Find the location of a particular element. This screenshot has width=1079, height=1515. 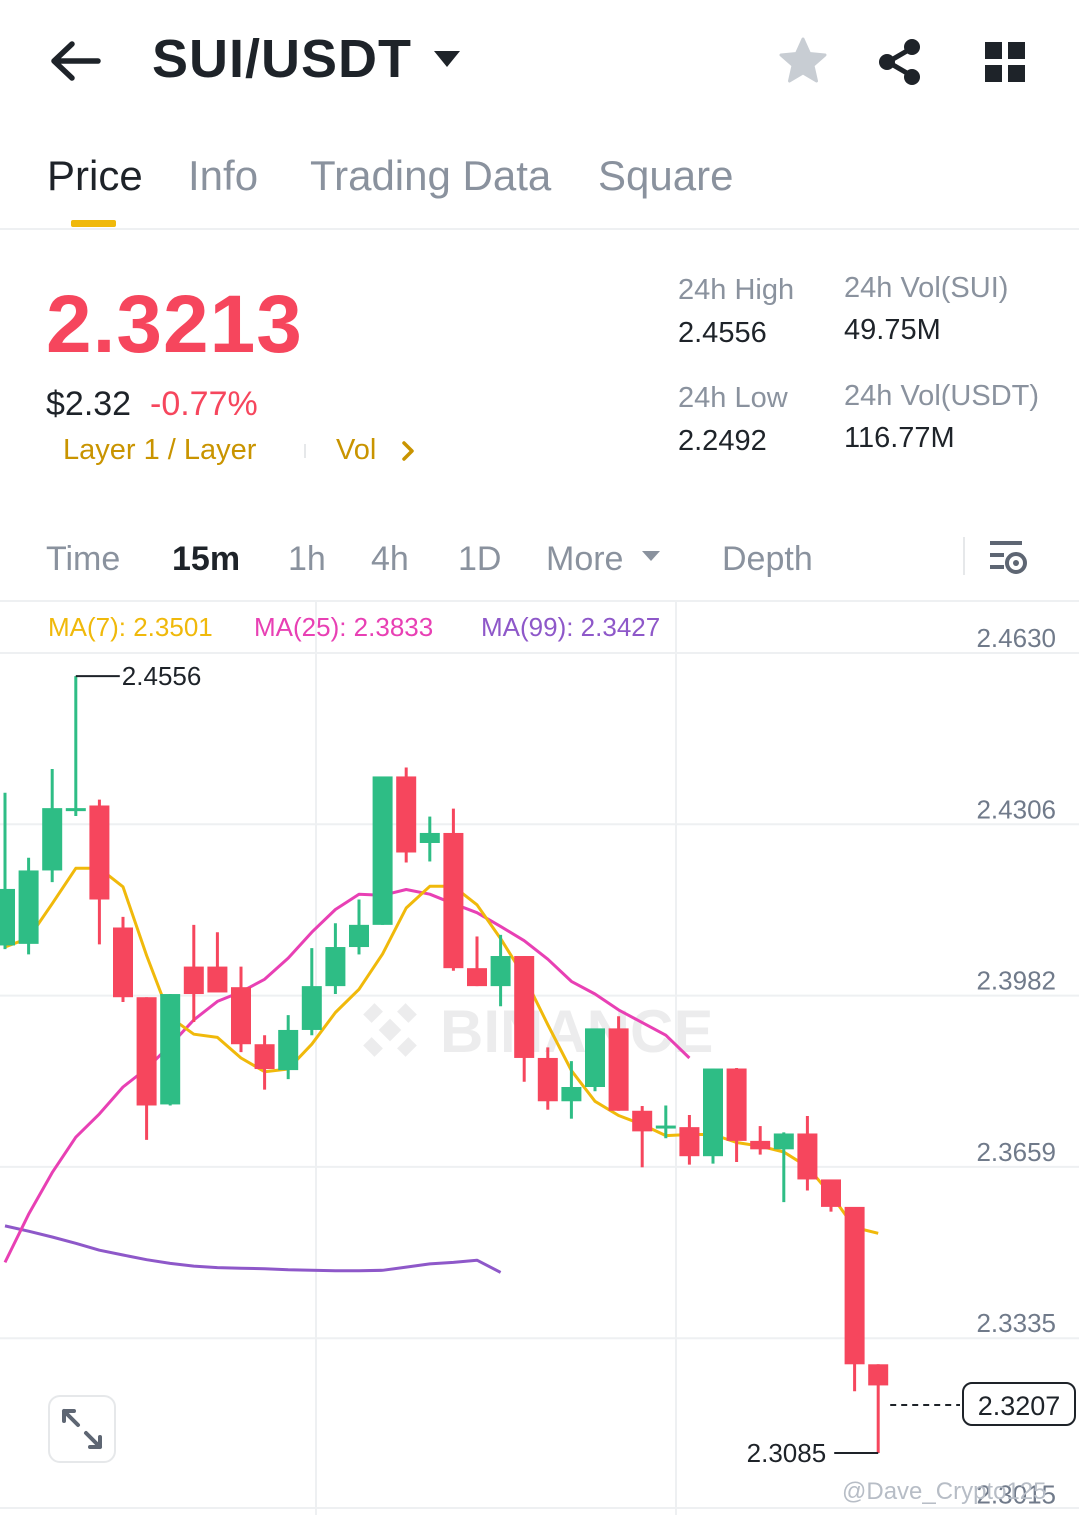

grid-icon is located at coordinates (1005, 64).